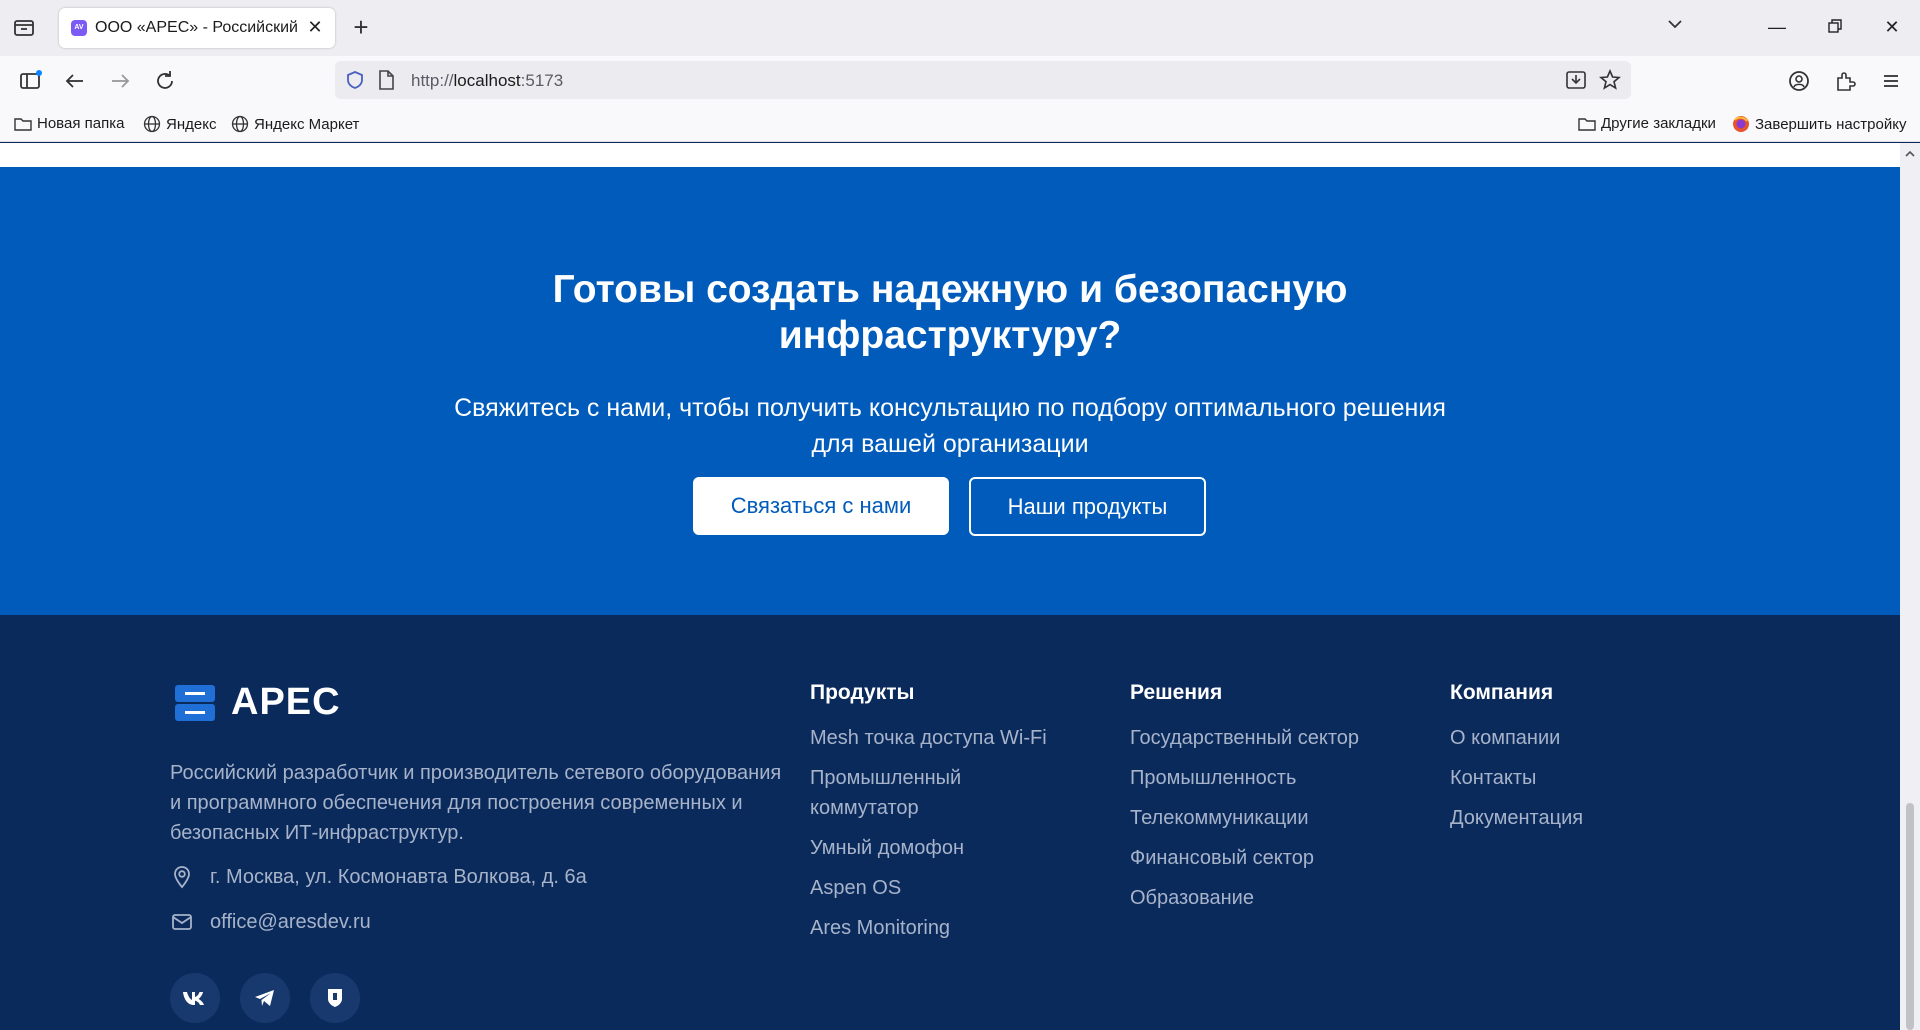  Describe the element at coordinates (1741, 124) in the screenshot. I see `firefox-icon` at that location.